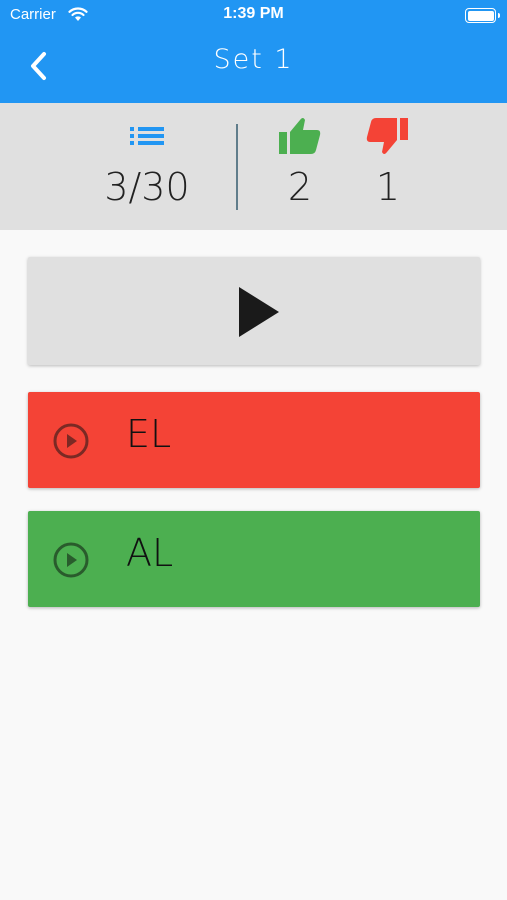  What do you see at coordinates (150, 553) in the screenshot?
I see `answer-label: AL` at bounding box center [150, 553].